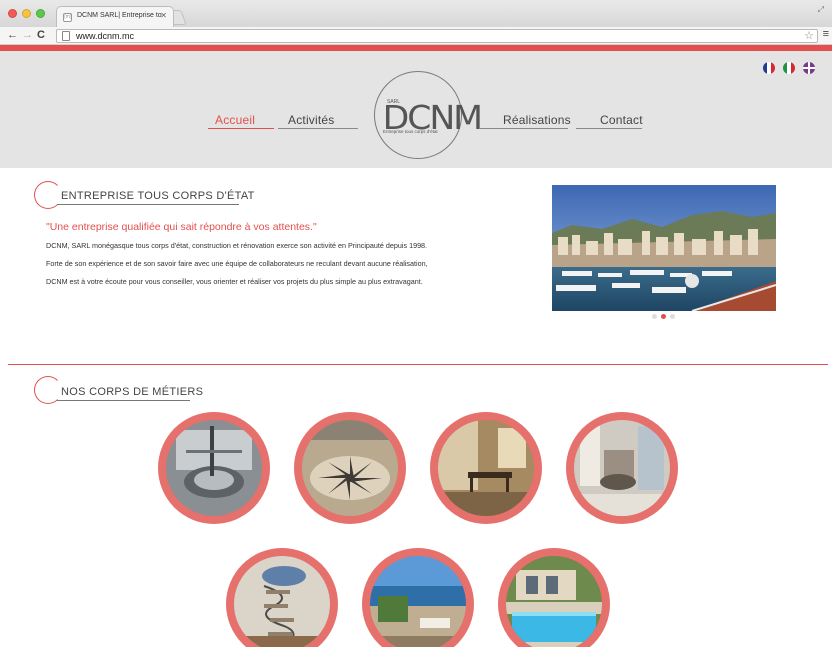 The image size is (832, 647). I want to click on trade-circle-pool, so click(554, 597).